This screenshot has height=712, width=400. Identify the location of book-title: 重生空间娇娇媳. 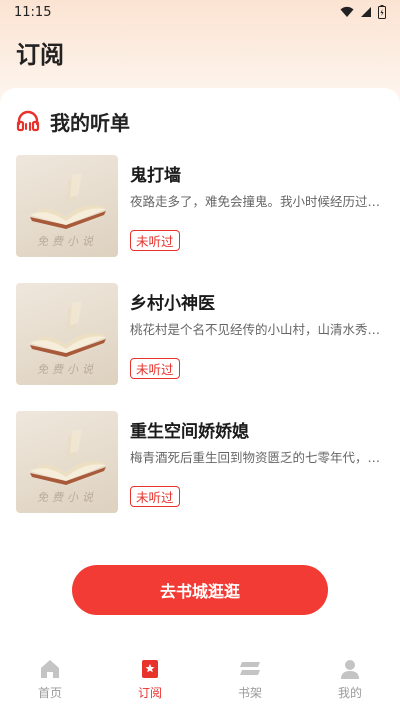
(189, 432).